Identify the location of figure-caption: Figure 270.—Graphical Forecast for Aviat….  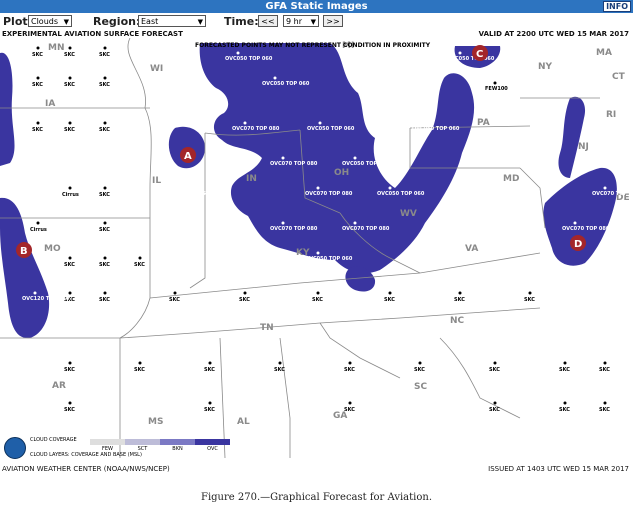
(316, 497).